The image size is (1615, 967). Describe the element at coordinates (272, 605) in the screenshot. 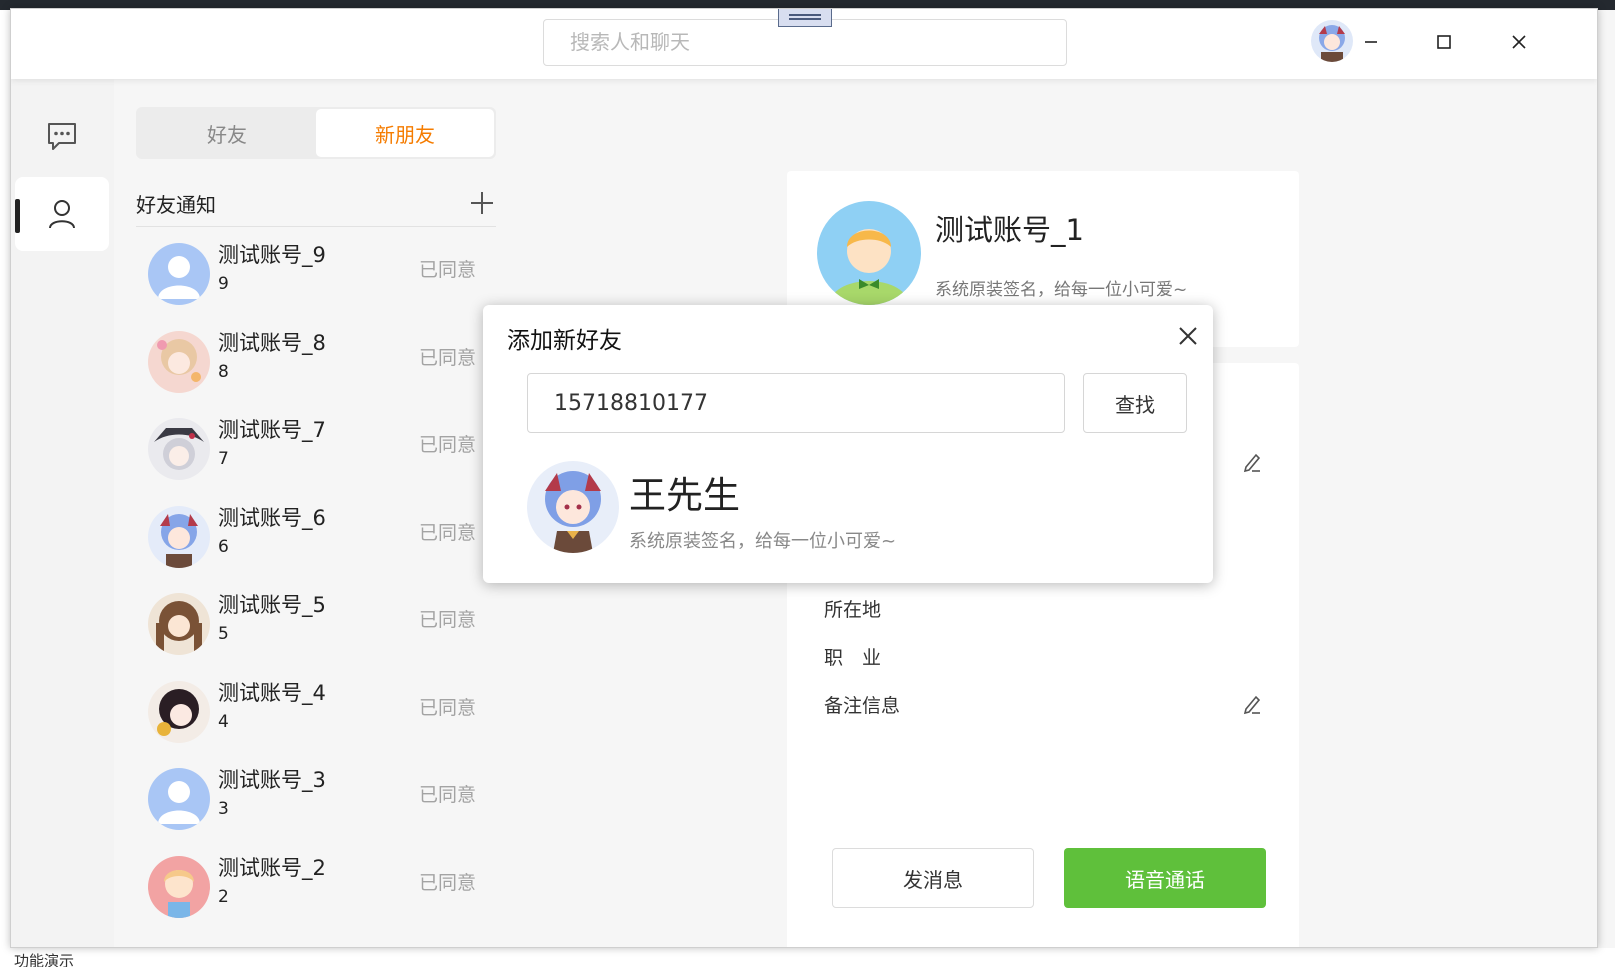

I see `friend-name: 测试账号_5` at that location.